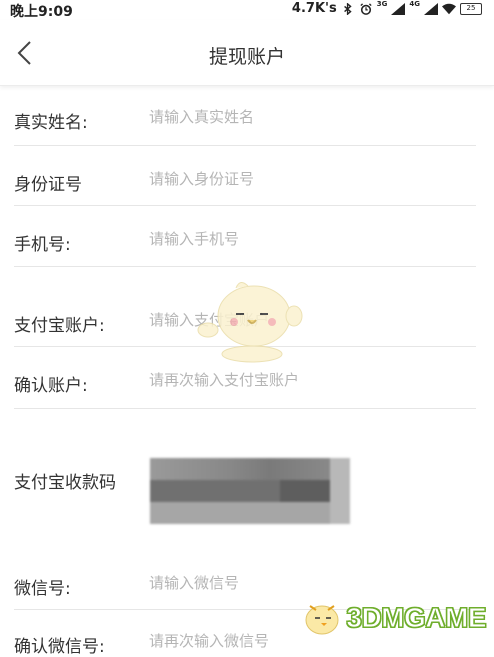  Describe the element at coordinates (382, 4) in the screenshot. I see `net-3g-label: 3G` at that location.